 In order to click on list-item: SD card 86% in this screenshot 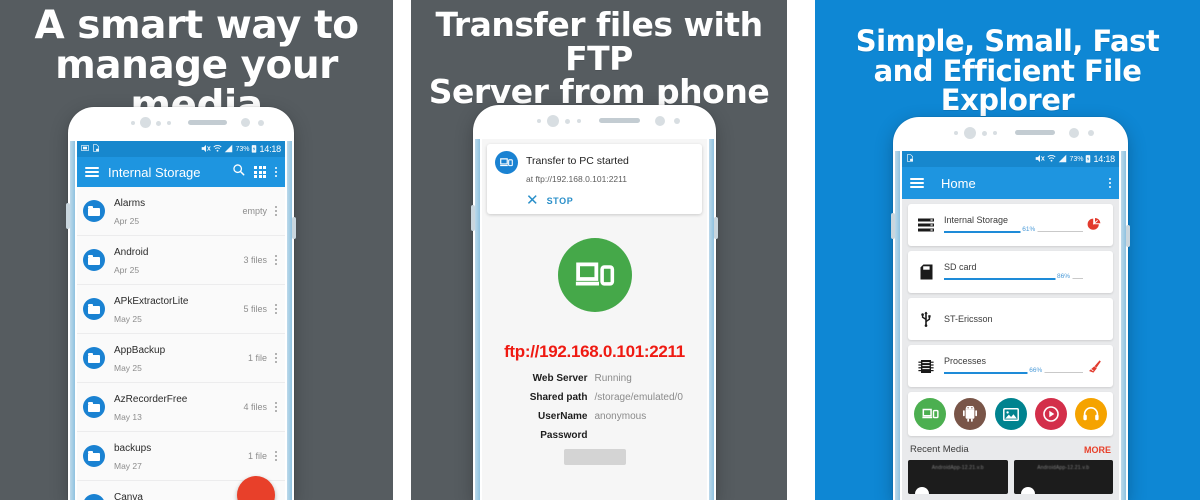, I will do `click(1010, 272)`.